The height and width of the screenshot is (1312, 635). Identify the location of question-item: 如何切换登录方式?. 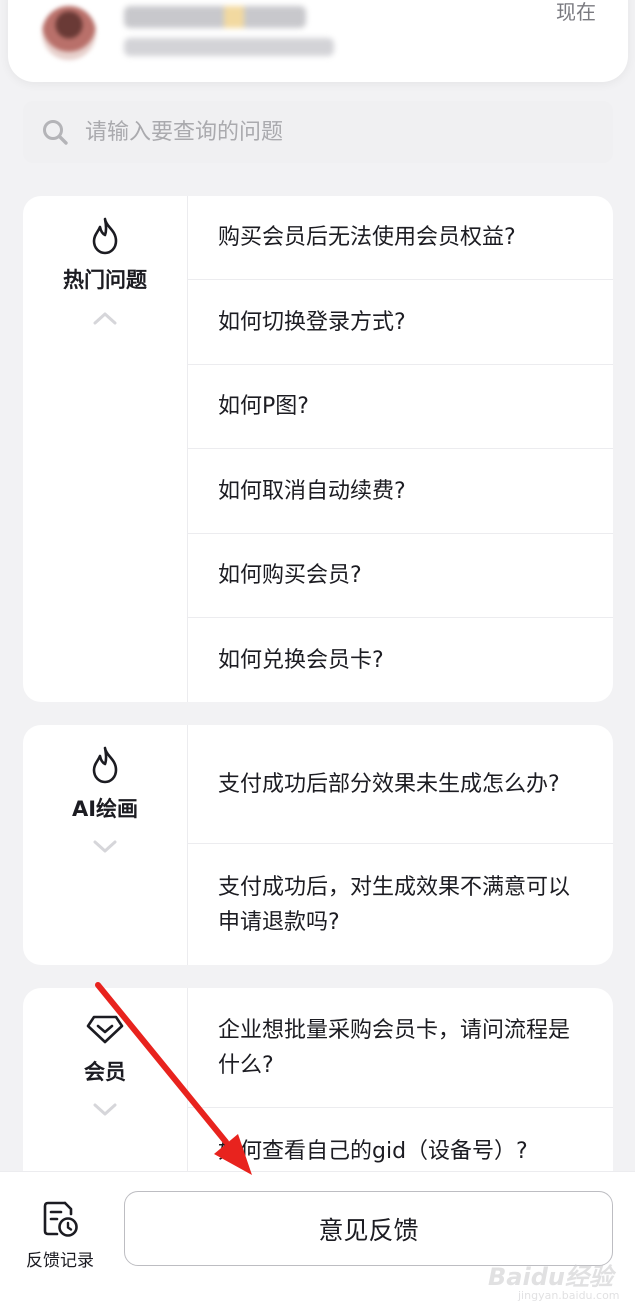
(400, 322).